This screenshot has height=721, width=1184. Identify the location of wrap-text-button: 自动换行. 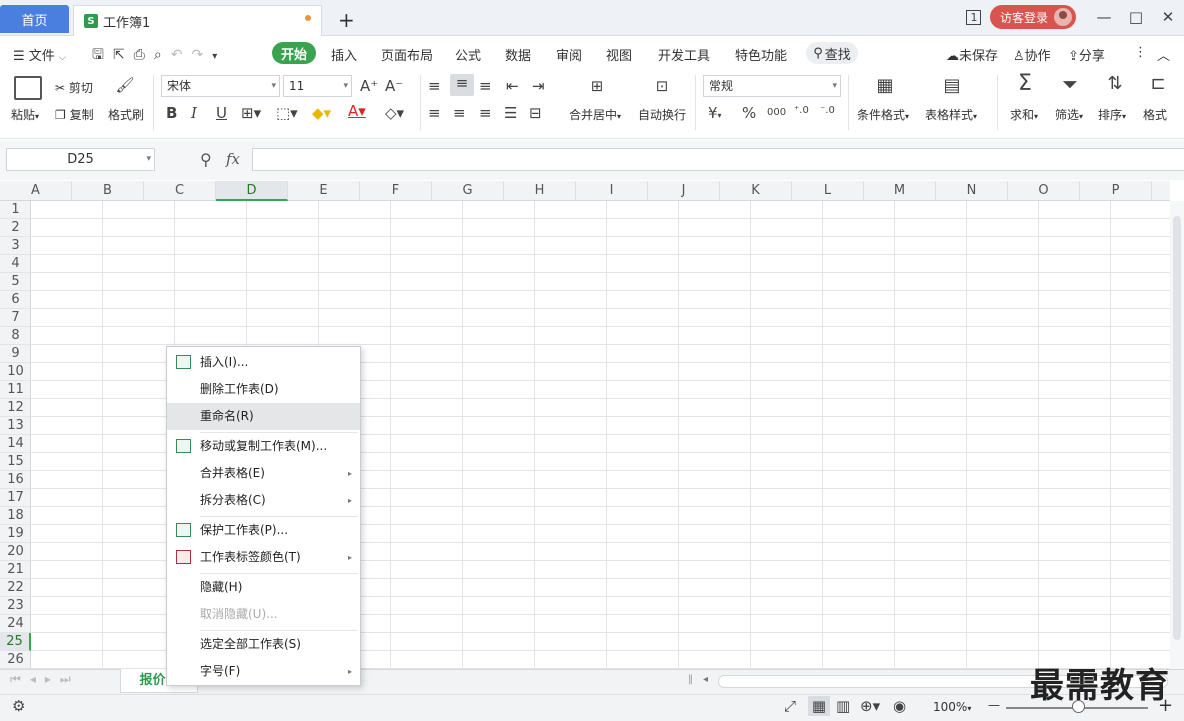
(662, 114).